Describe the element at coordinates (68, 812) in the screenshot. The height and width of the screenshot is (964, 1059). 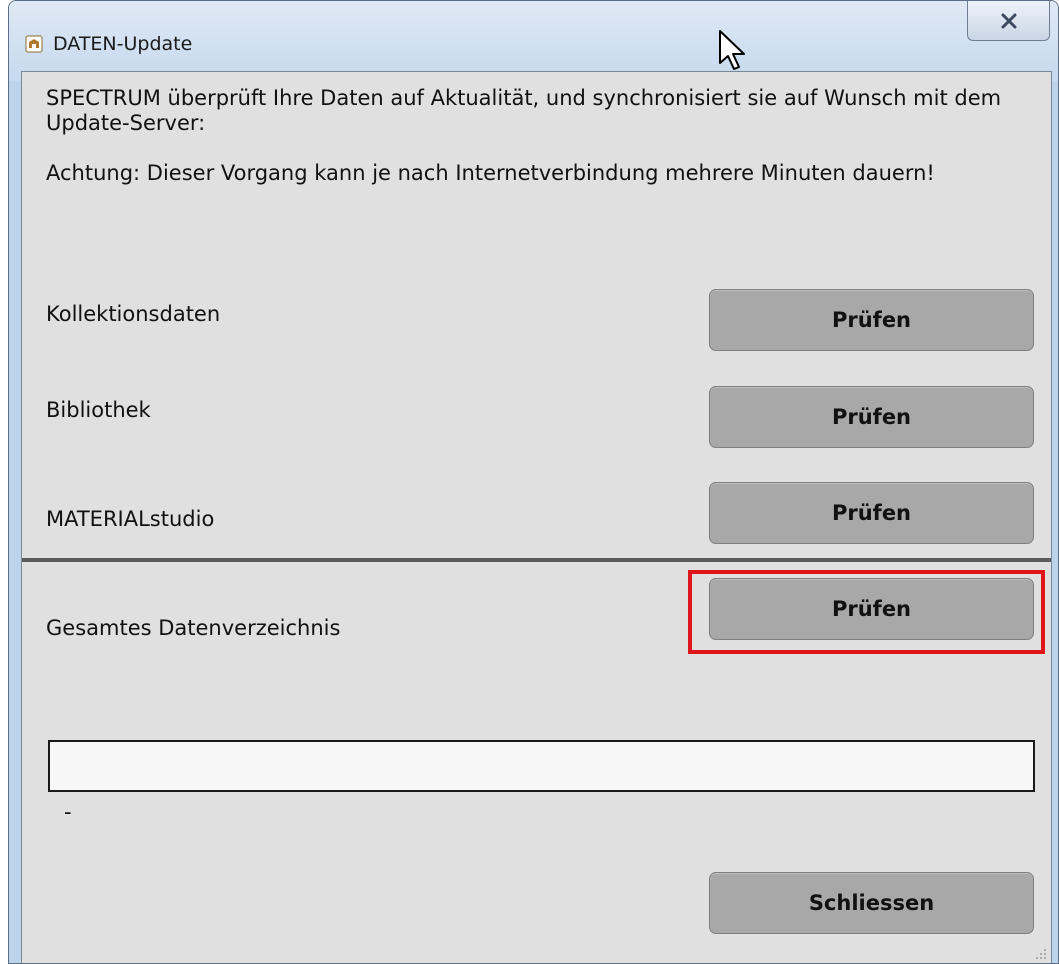
I see `progress-status: -` at that location.